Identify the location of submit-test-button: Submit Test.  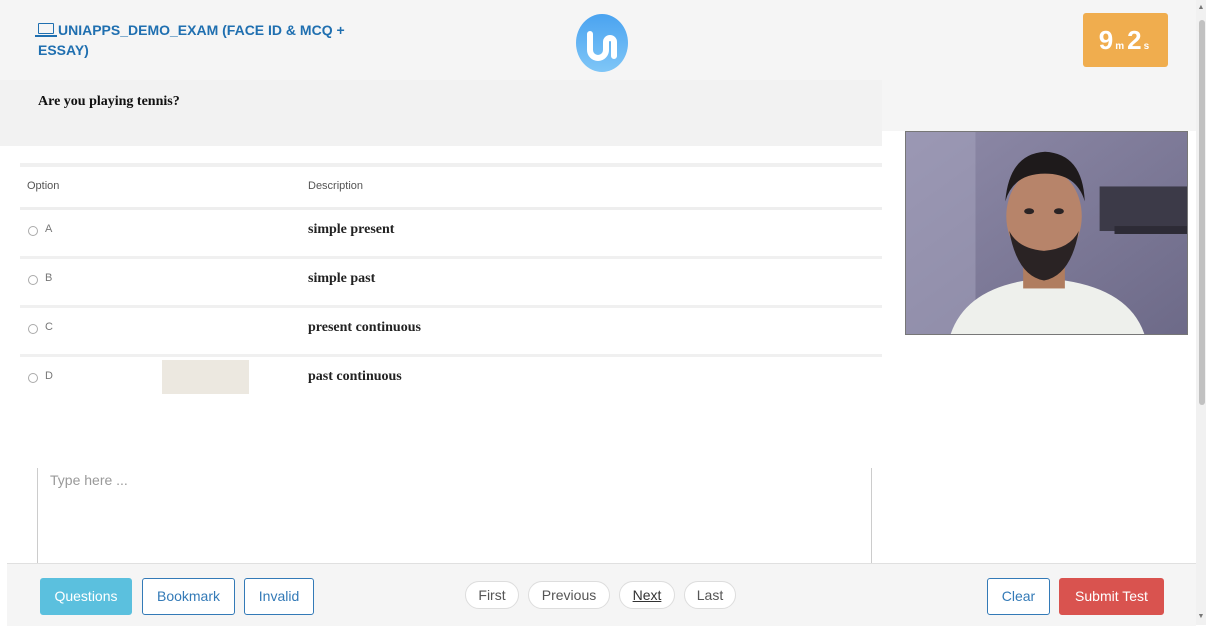
(1111, 596).